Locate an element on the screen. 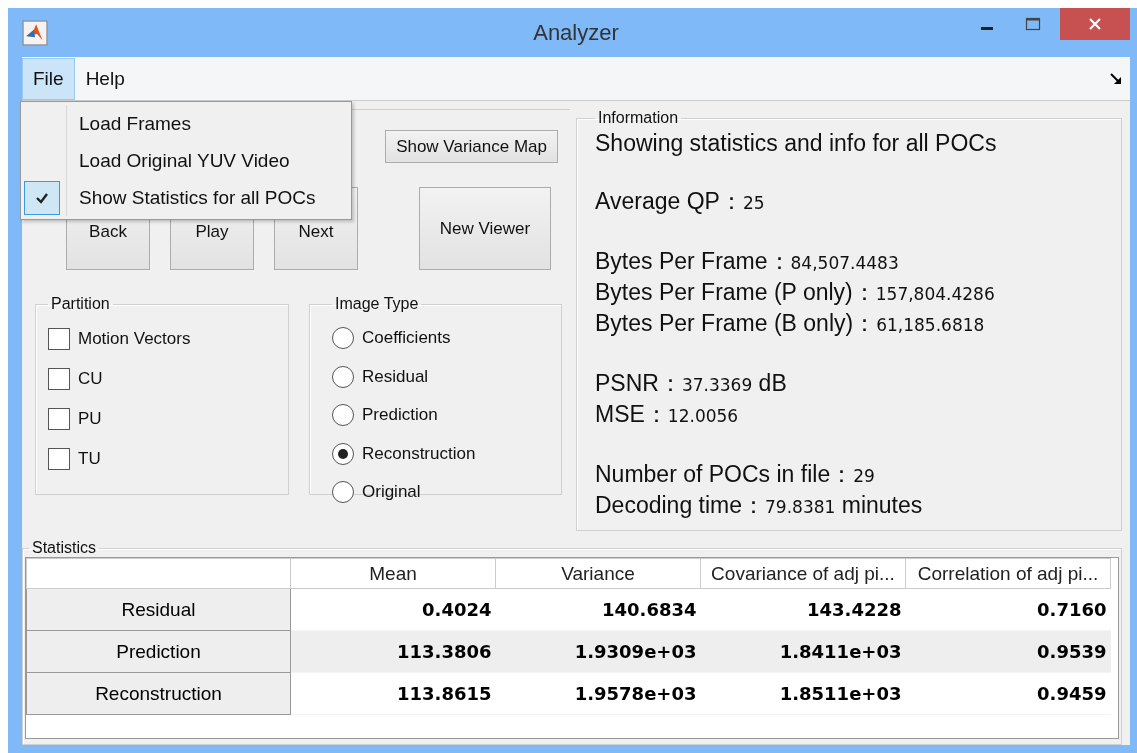 This screenshot has height=753, width=1137. table-cell: 0.9539 is located at coordinates (1008, 651).